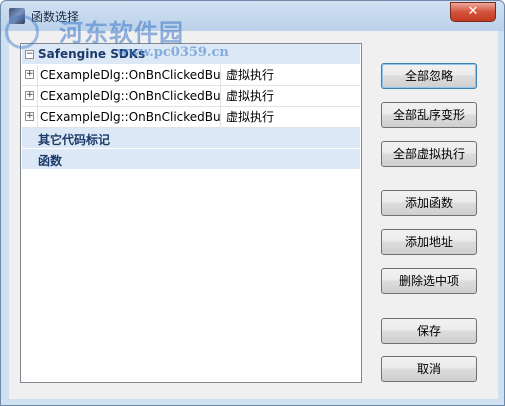  What do you see at coordinates (191, 138) in the screenshot?
I see `tree-group-other-markers: 其它代码标记` at bounding box center [191, 138].